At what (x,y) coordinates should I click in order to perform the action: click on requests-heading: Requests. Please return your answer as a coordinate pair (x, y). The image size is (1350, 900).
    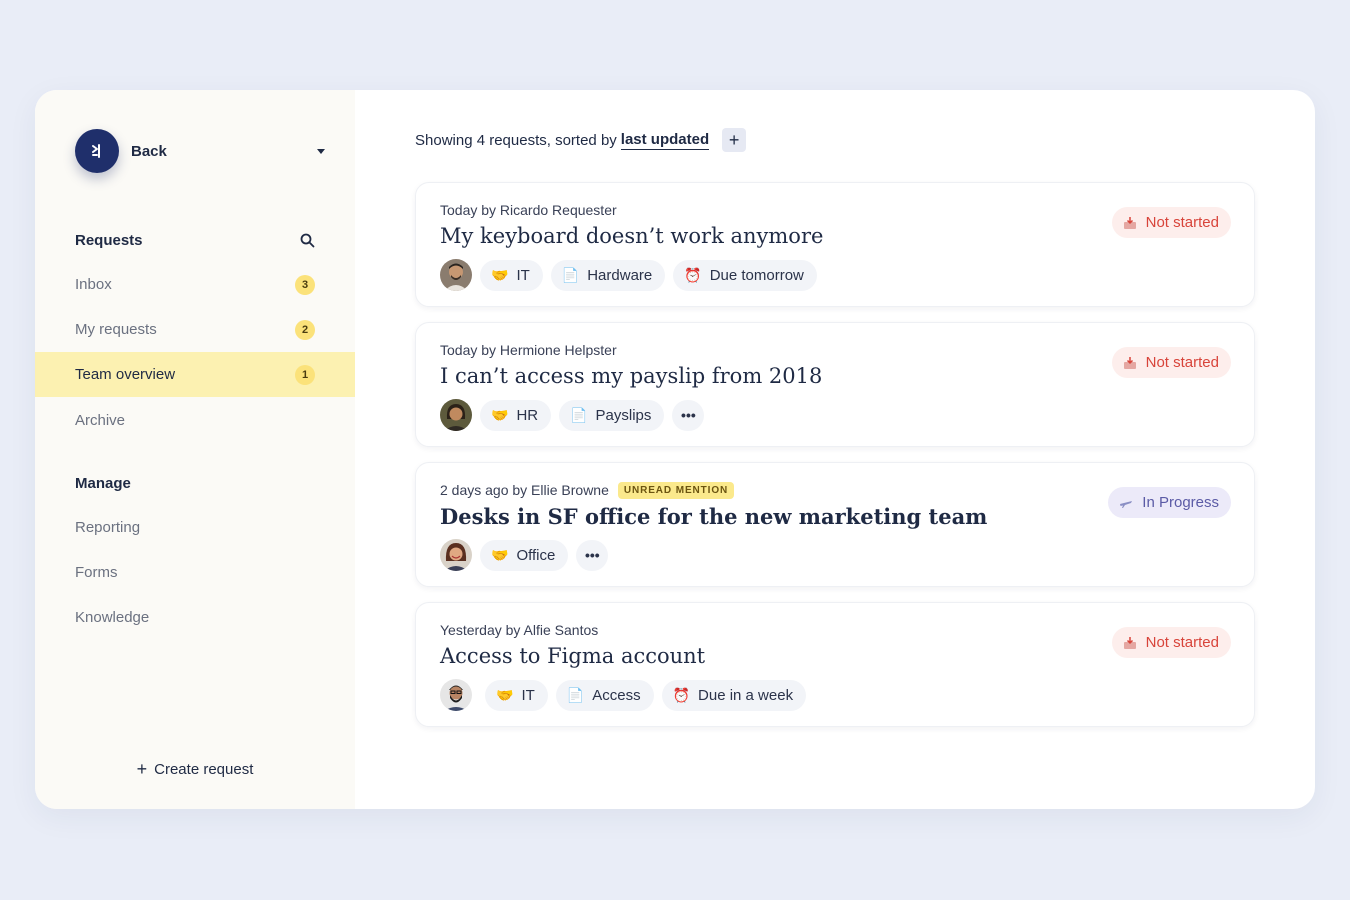
    Looking at the image, I should click on (195, 240).